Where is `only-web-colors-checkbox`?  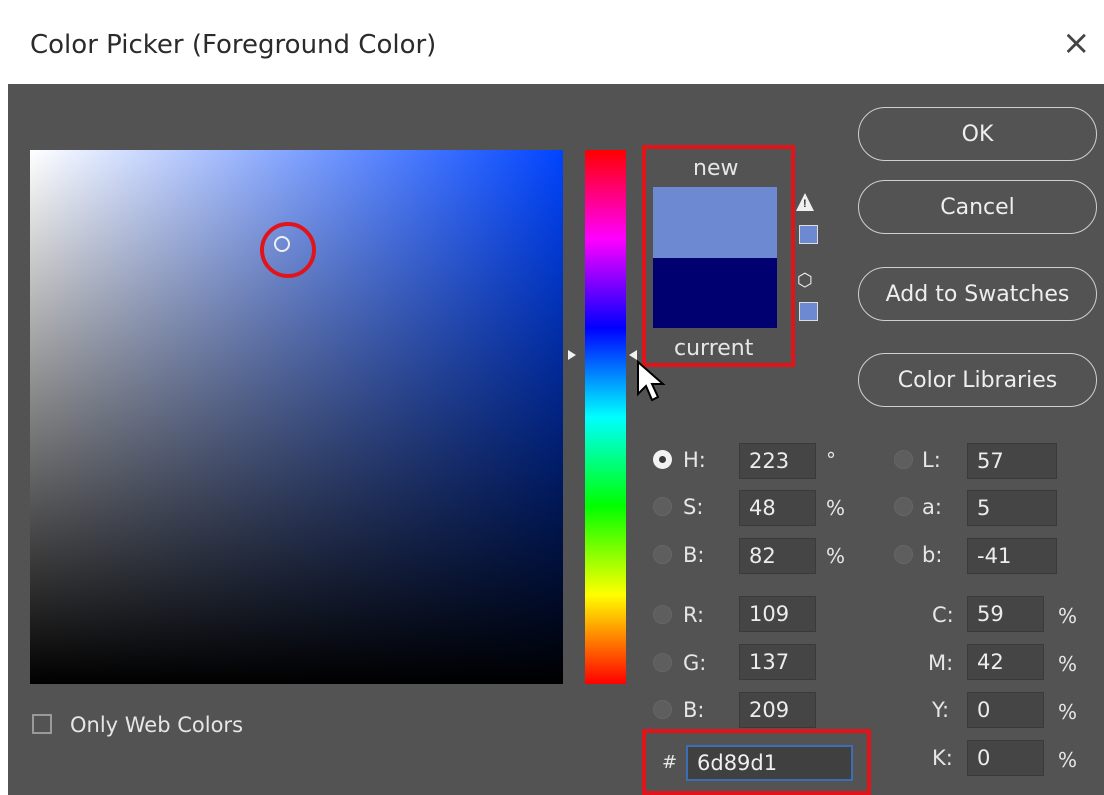 only-web-colors-checkbox is located at coordinates (42, 724).